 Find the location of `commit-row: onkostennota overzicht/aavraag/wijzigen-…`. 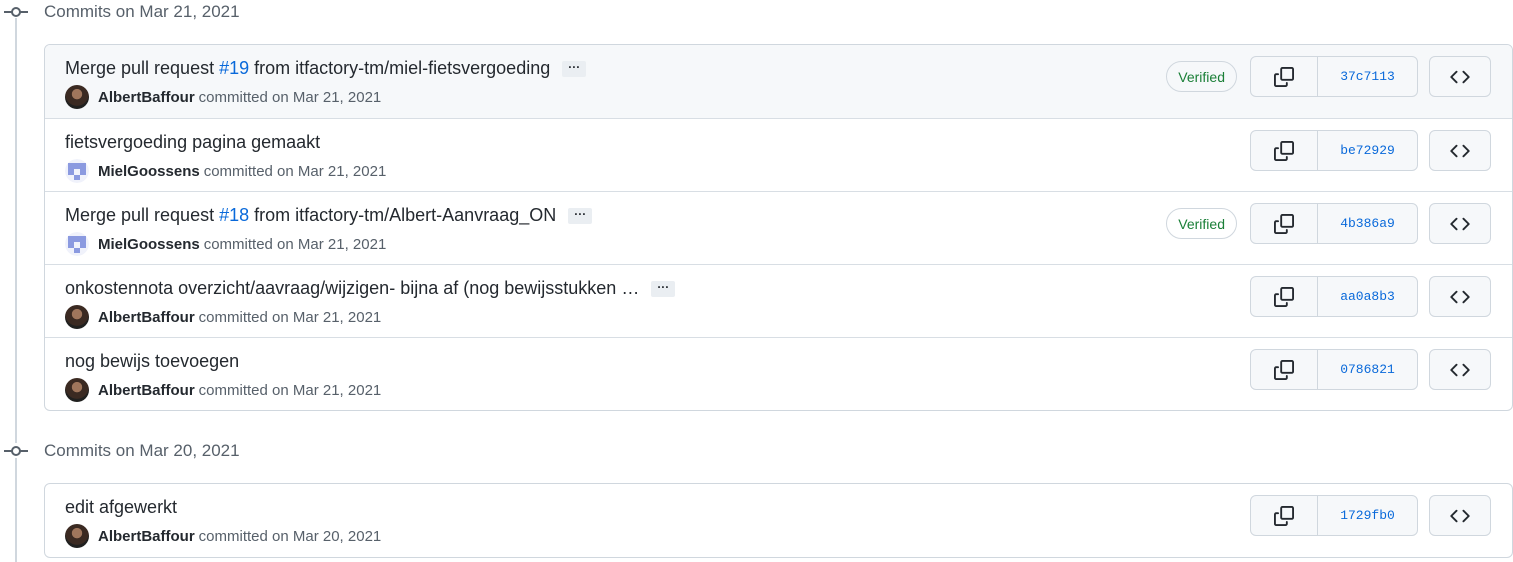

commit-row: onkostennota overzicht/aavraag/wijzigen-… is located at coordinates (778, 300).